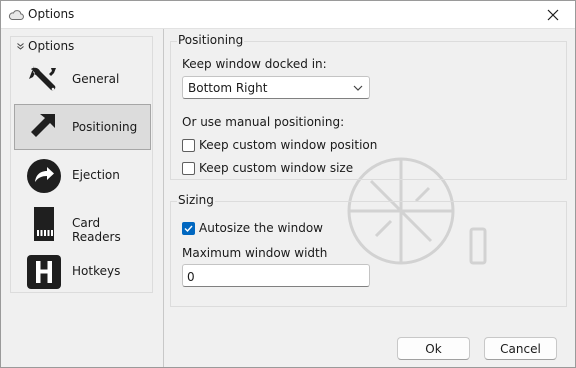 The image size is (576, 368). Describe the element at coordinates (105, 127) in the screenshot. I see `sidebar-item-label: Positioning` at that location.